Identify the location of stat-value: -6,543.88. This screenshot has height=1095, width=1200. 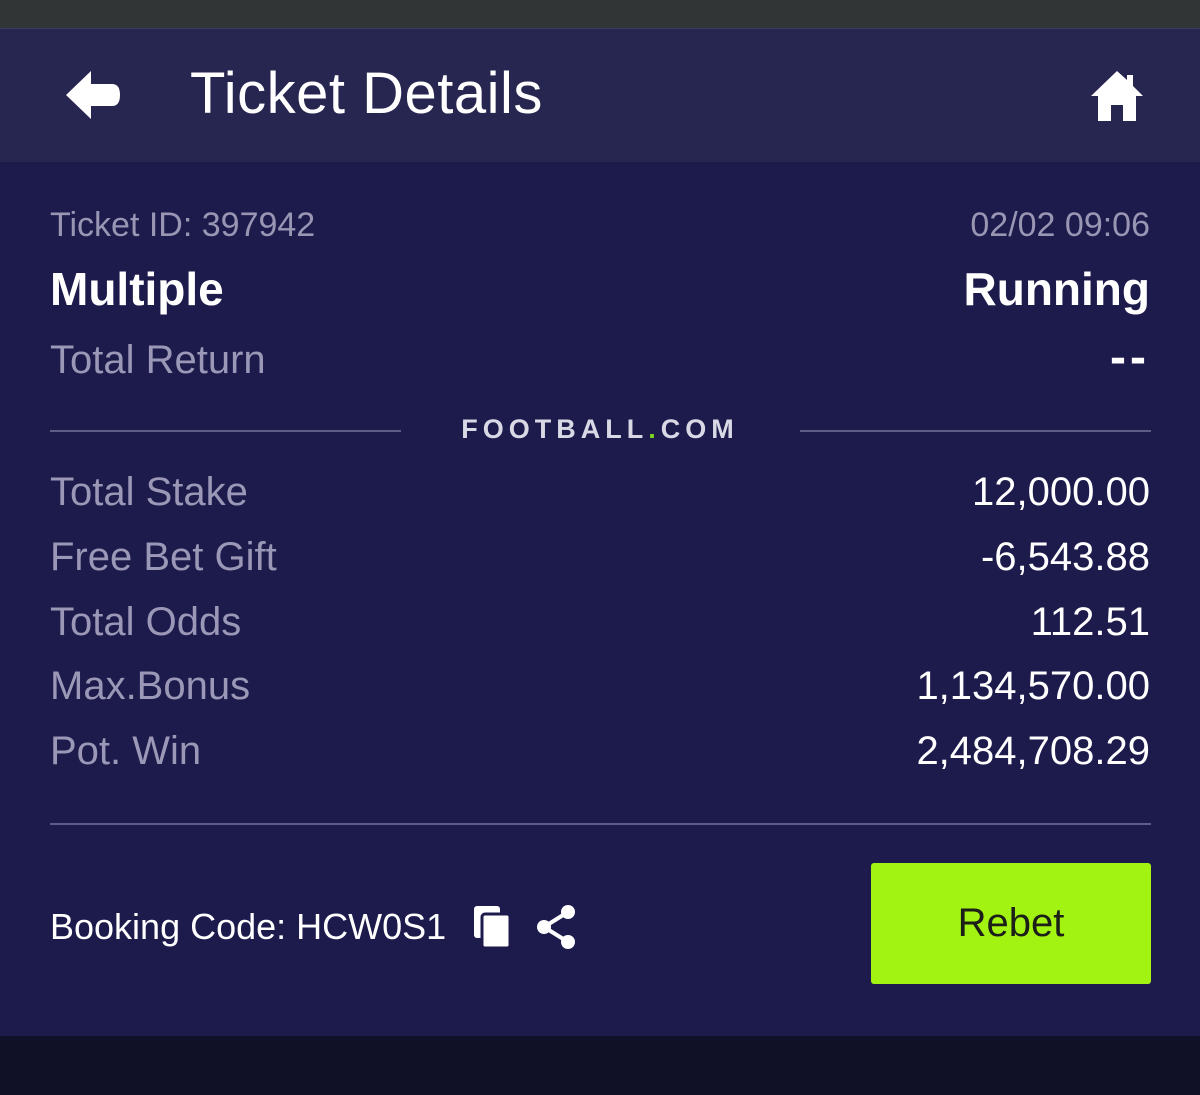
(1065, 557).